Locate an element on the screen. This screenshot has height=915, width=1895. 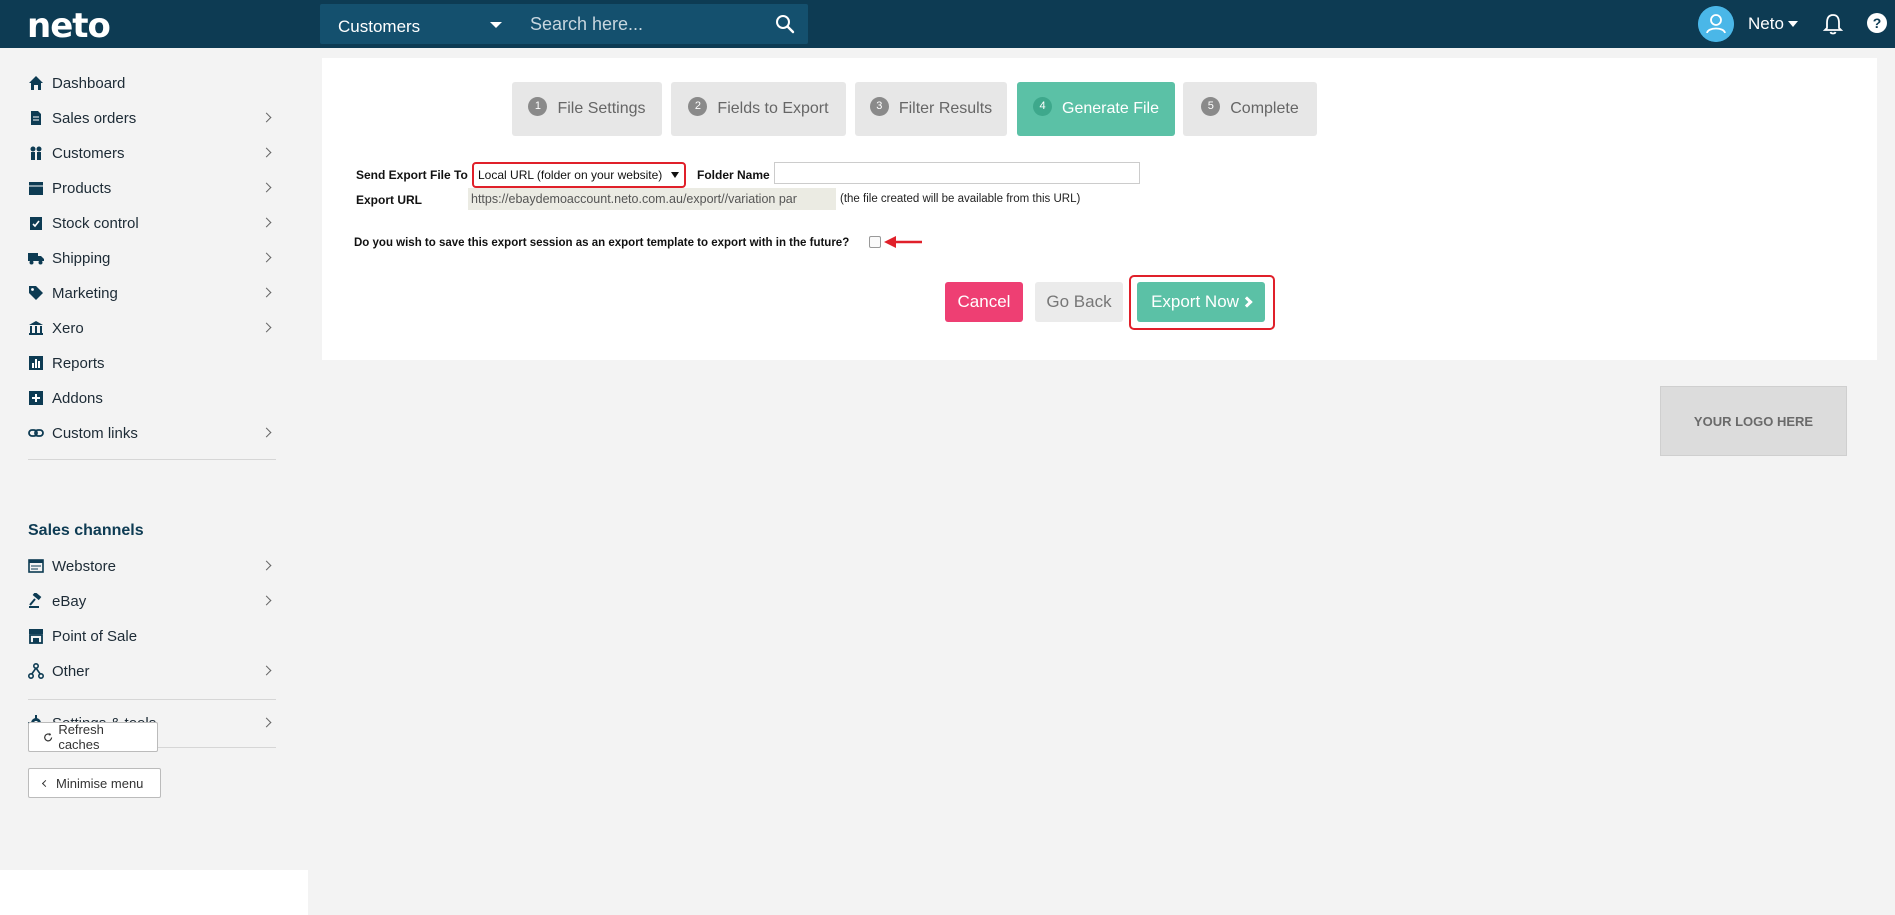
sidebar-item-customers: Customers is located at coordinates (150, 153).